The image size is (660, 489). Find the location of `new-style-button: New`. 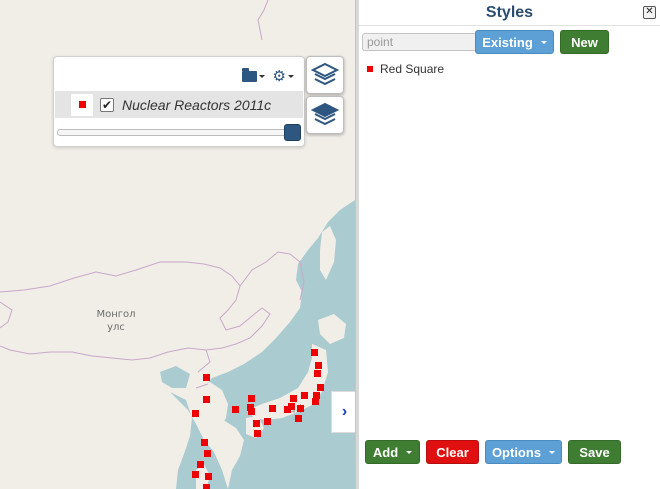

new-style-button: New is located at coordinates (584, 42).